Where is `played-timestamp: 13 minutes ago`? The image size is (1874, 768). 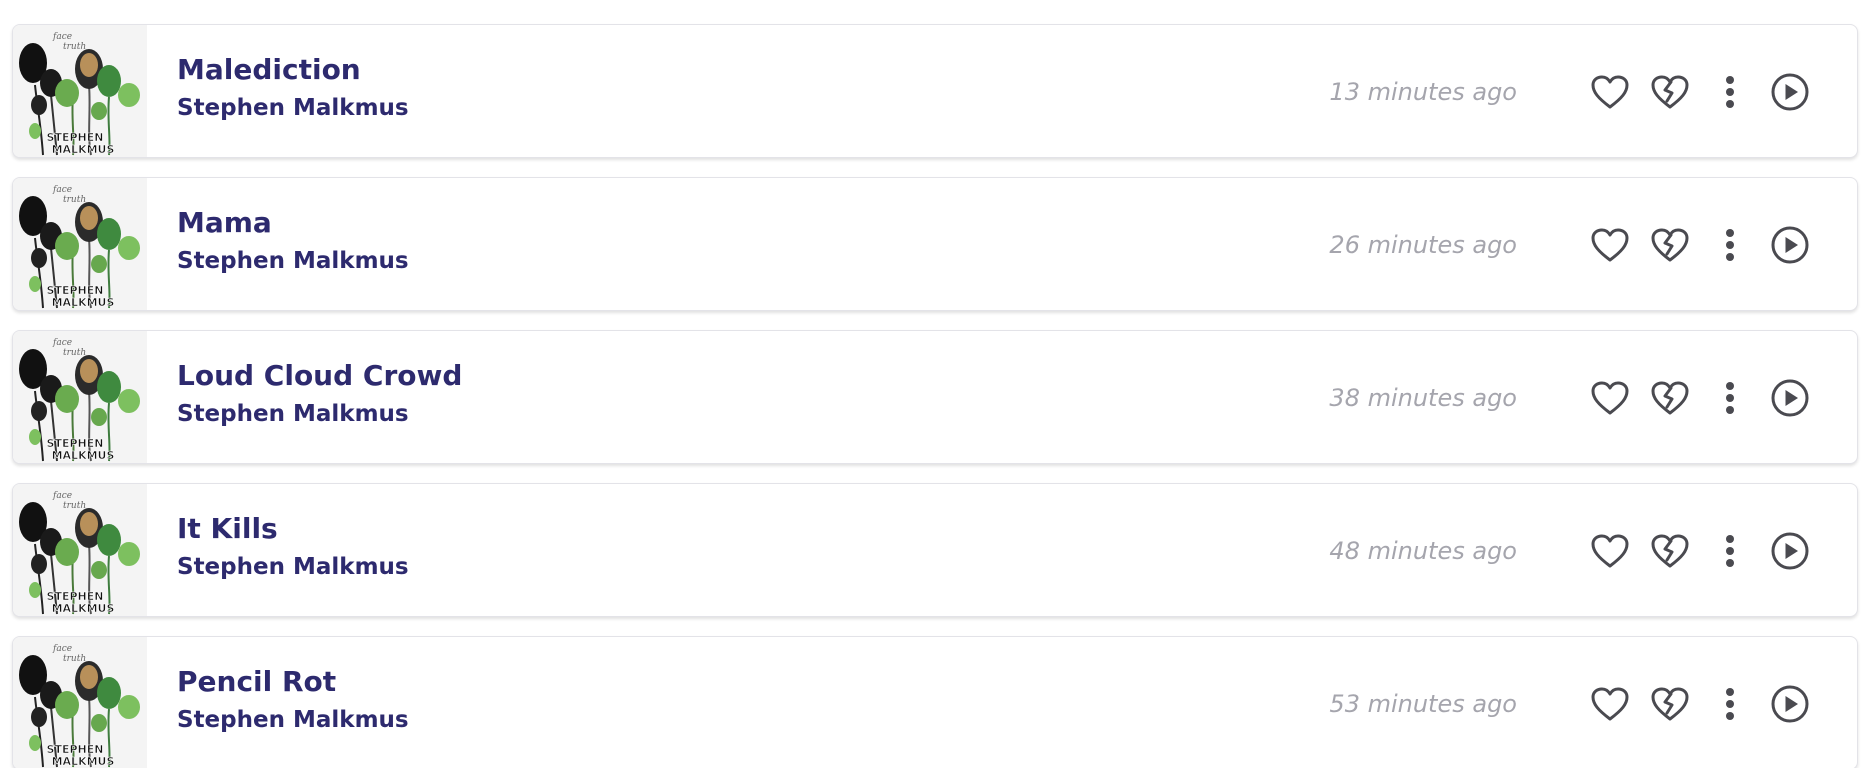
played-timestamp: 13 minutes ago is located at coordinates (1423, 92).